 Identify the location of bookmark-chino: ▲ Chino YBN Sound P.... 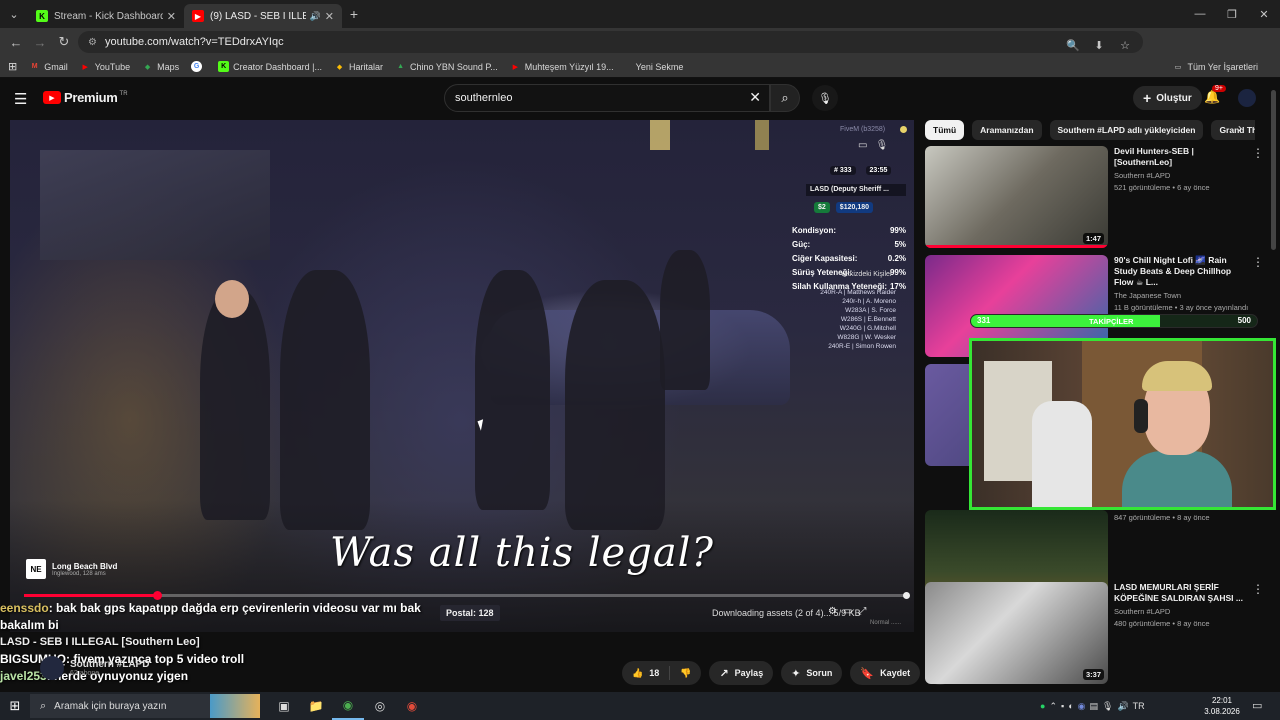
(446, 66).